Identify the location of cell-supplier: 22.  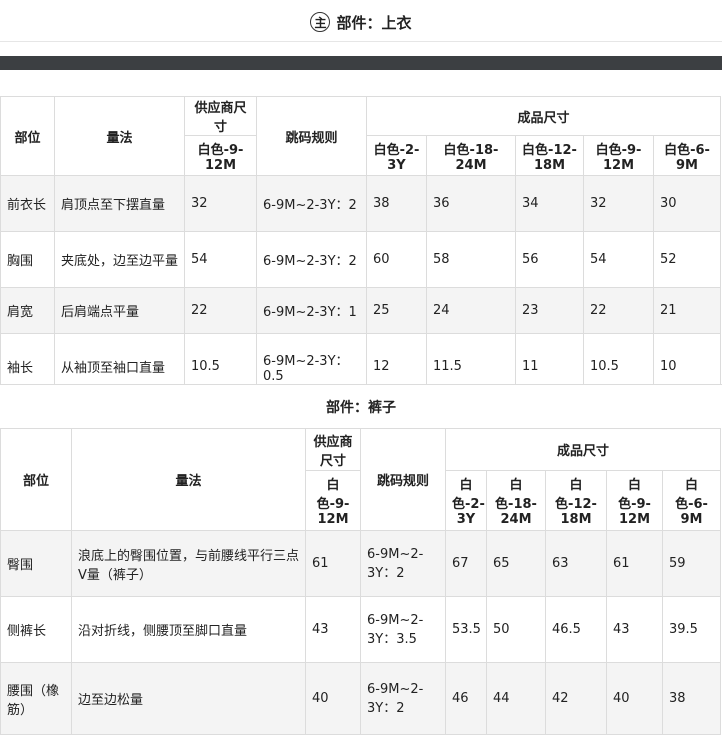
(220, 310).